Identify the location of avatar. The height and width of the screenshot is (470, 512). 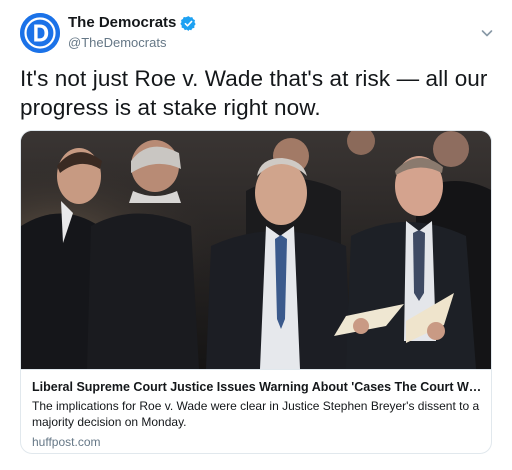
(40, 33).